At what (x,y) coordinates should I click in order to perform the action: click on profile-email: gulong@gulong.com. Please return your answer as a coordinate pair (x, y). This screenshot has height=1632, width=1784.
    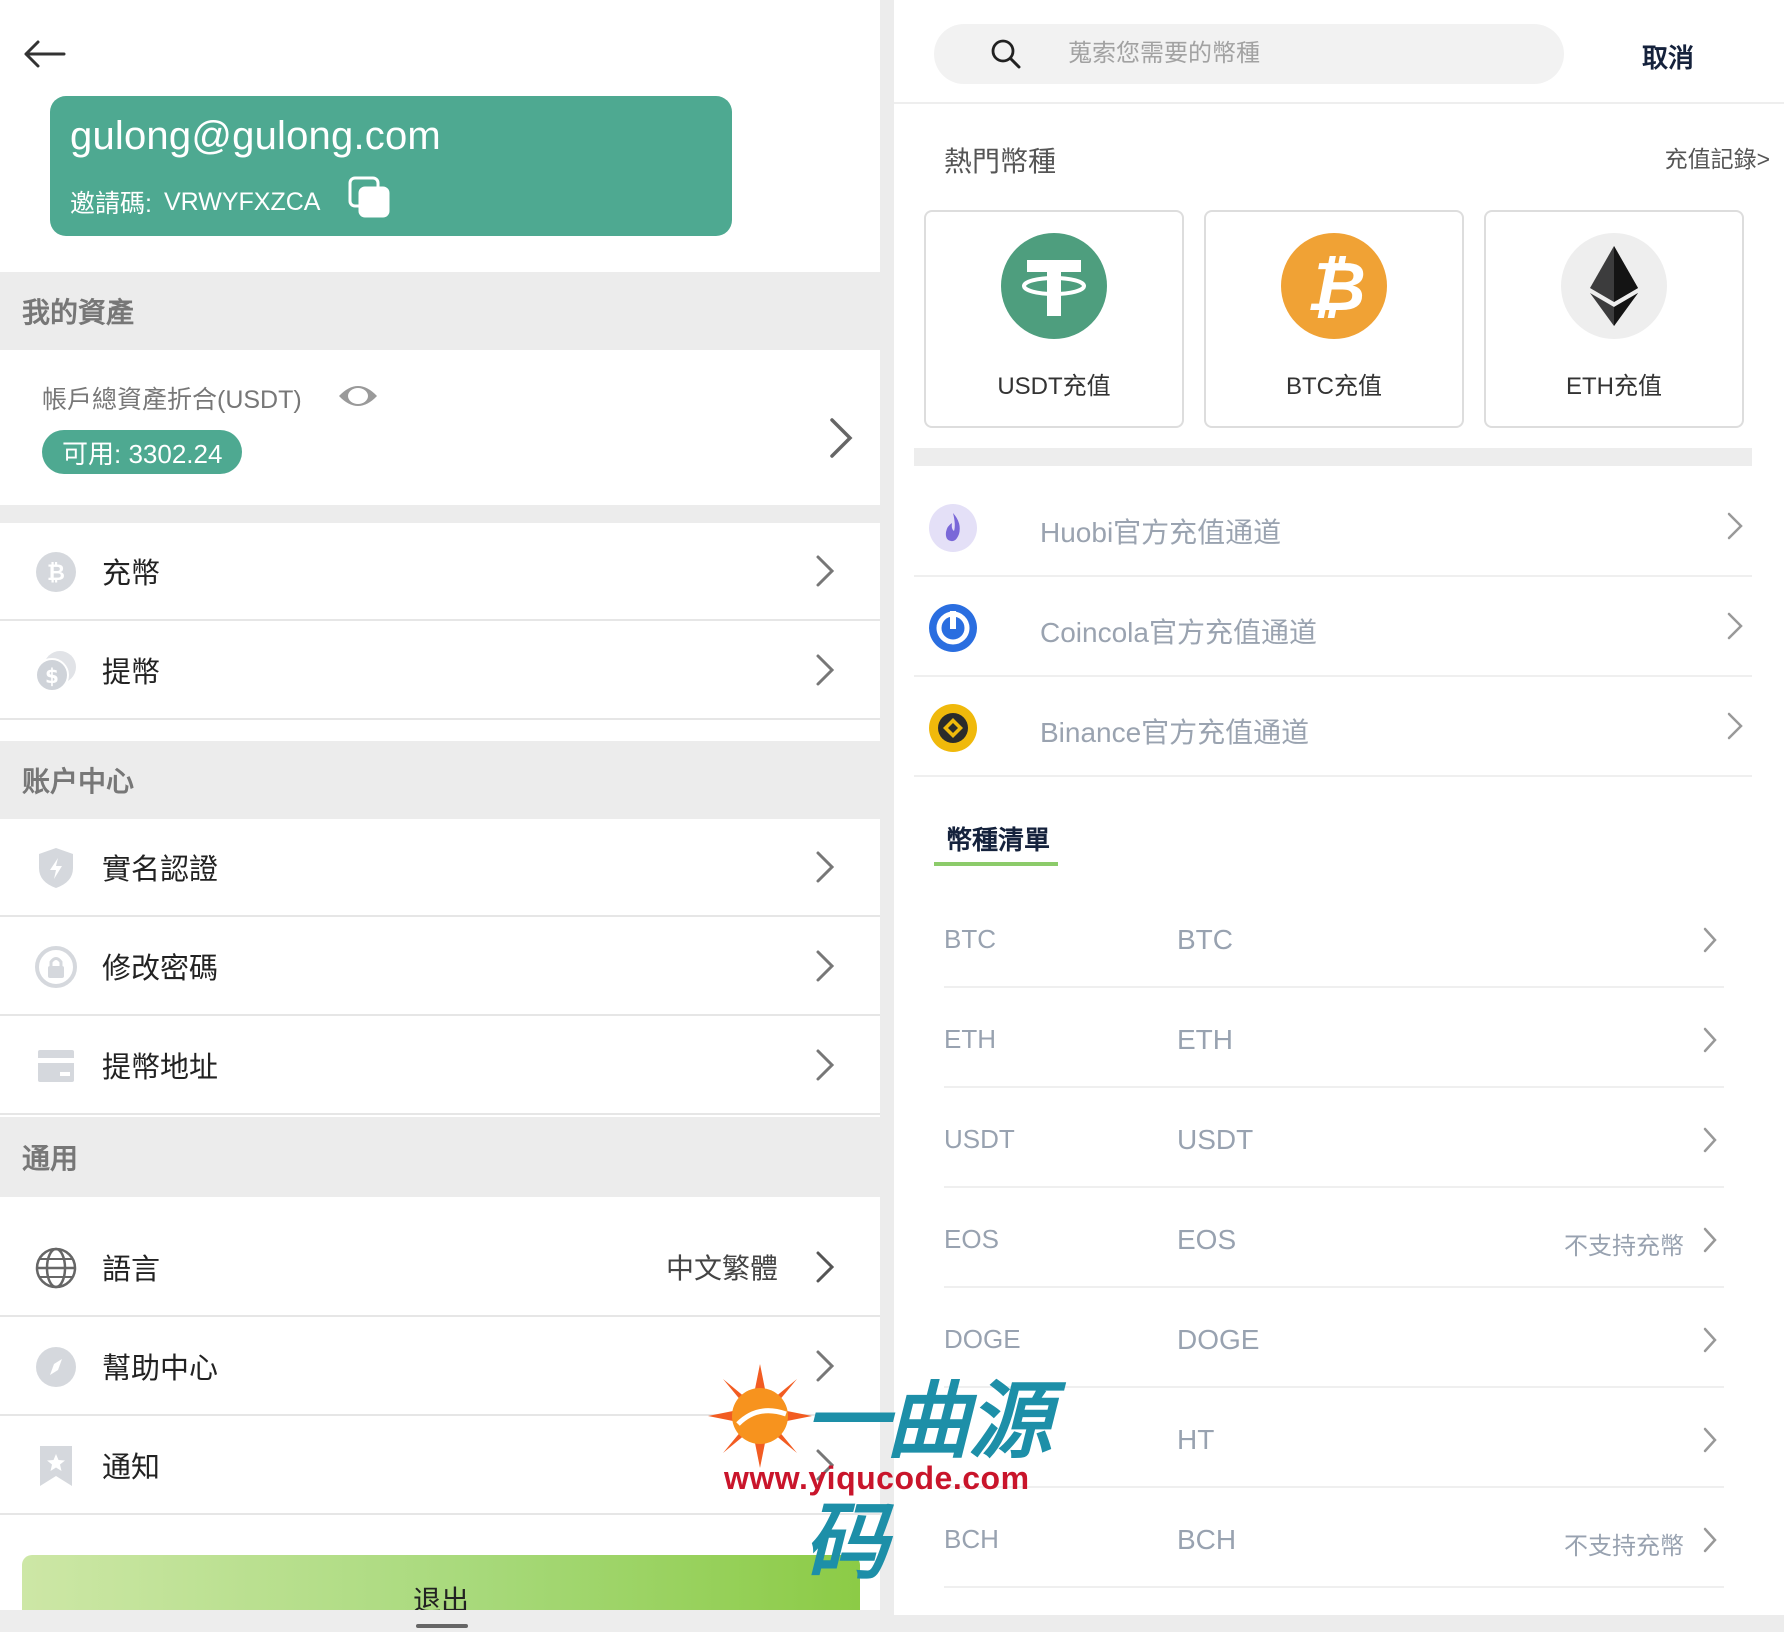
    Looking at the image, I should click on (255, 136).